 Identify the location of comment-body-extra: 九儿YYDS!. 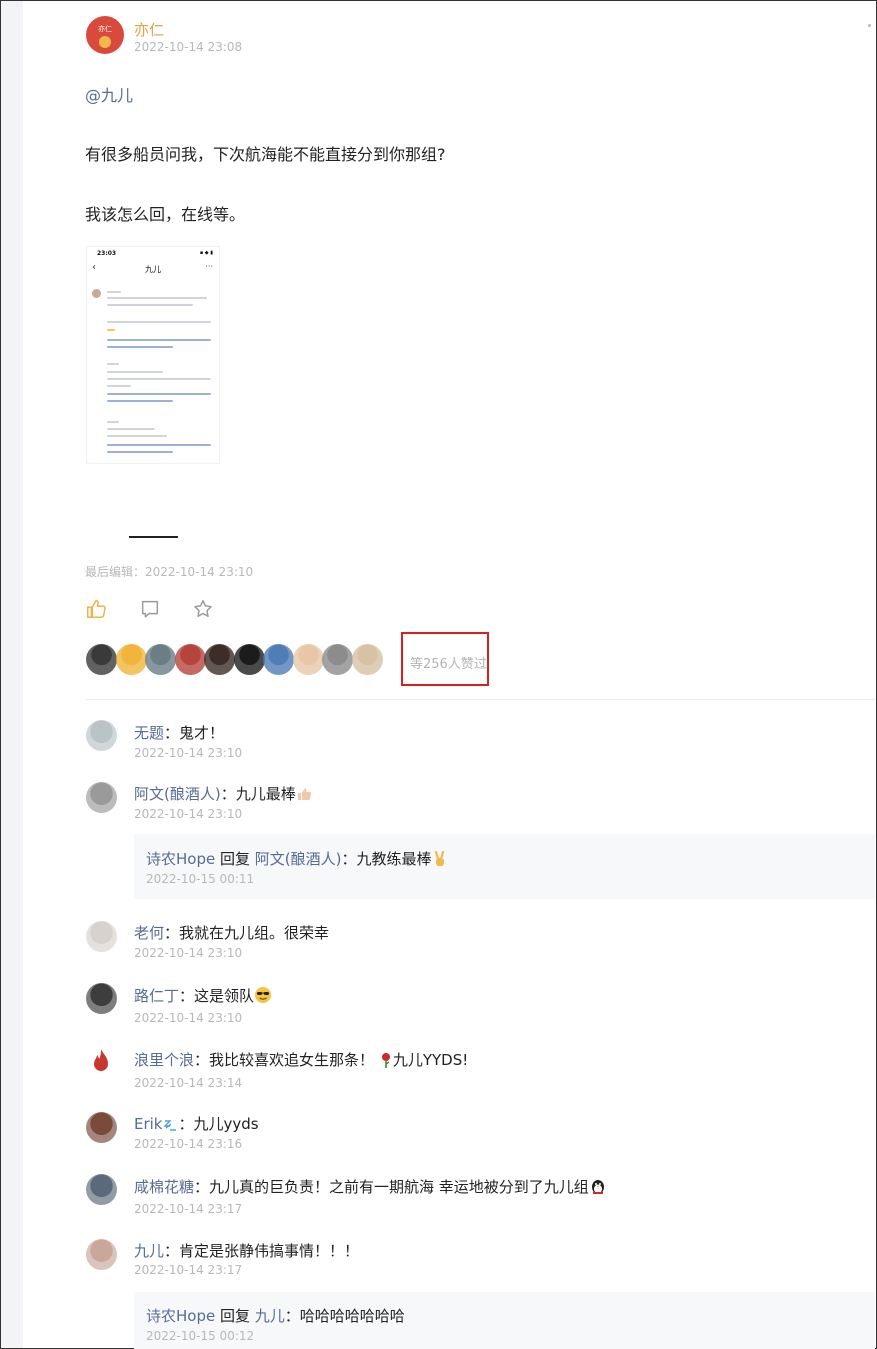
(430, 1060).